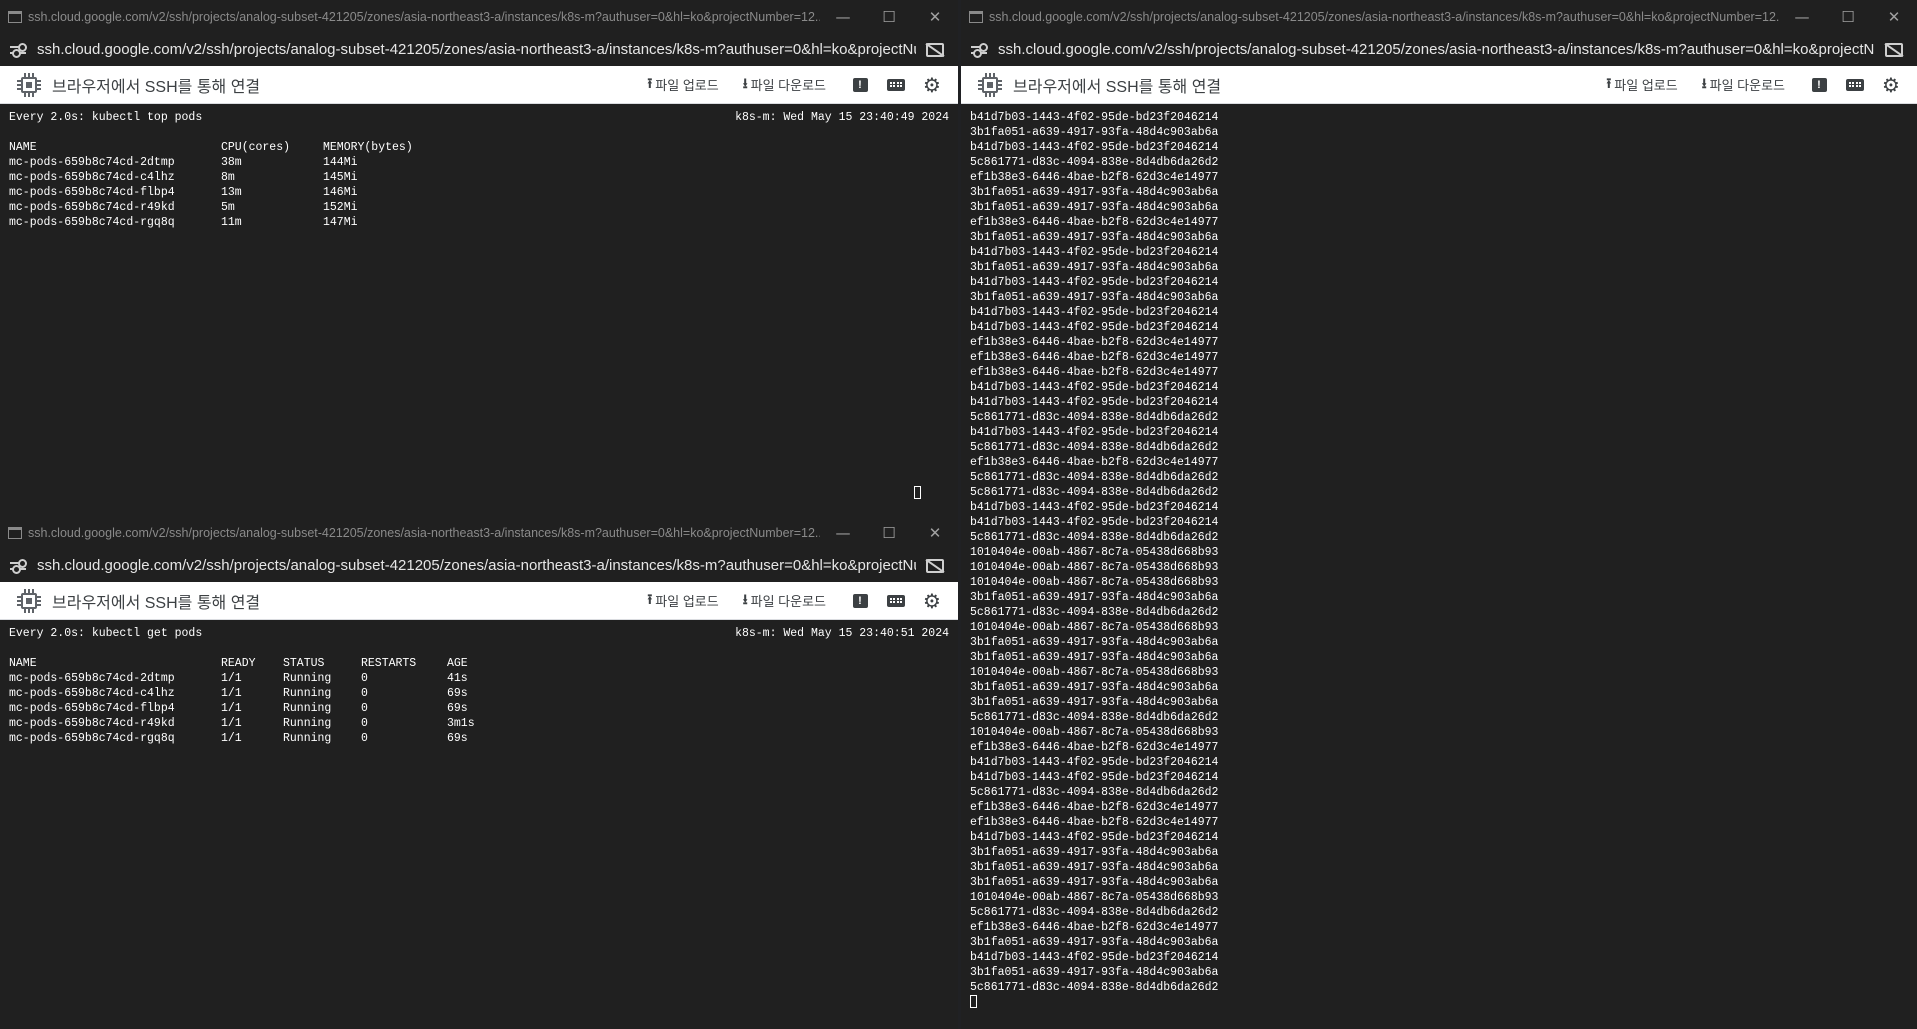 The width and height of the screenshot is (1917, 1029). I want to click on feedback-icon: !, so click(860, 84).